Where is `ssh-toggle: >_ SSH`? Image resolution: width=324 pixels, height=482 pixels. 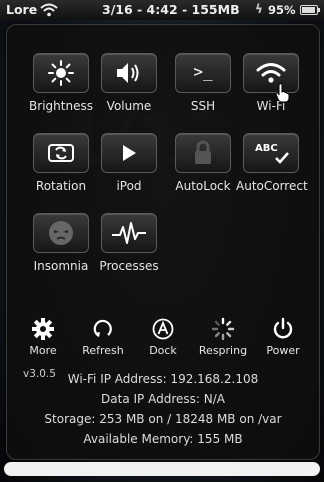
ssh-toggle: >_ SSH is located at coordinates (203, 83).